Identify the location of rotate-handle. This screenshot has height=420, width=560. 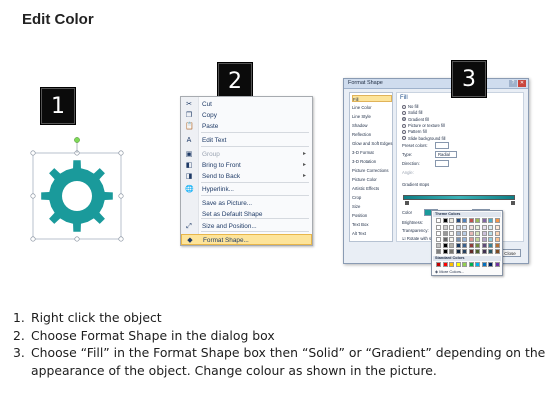
(77, 140).